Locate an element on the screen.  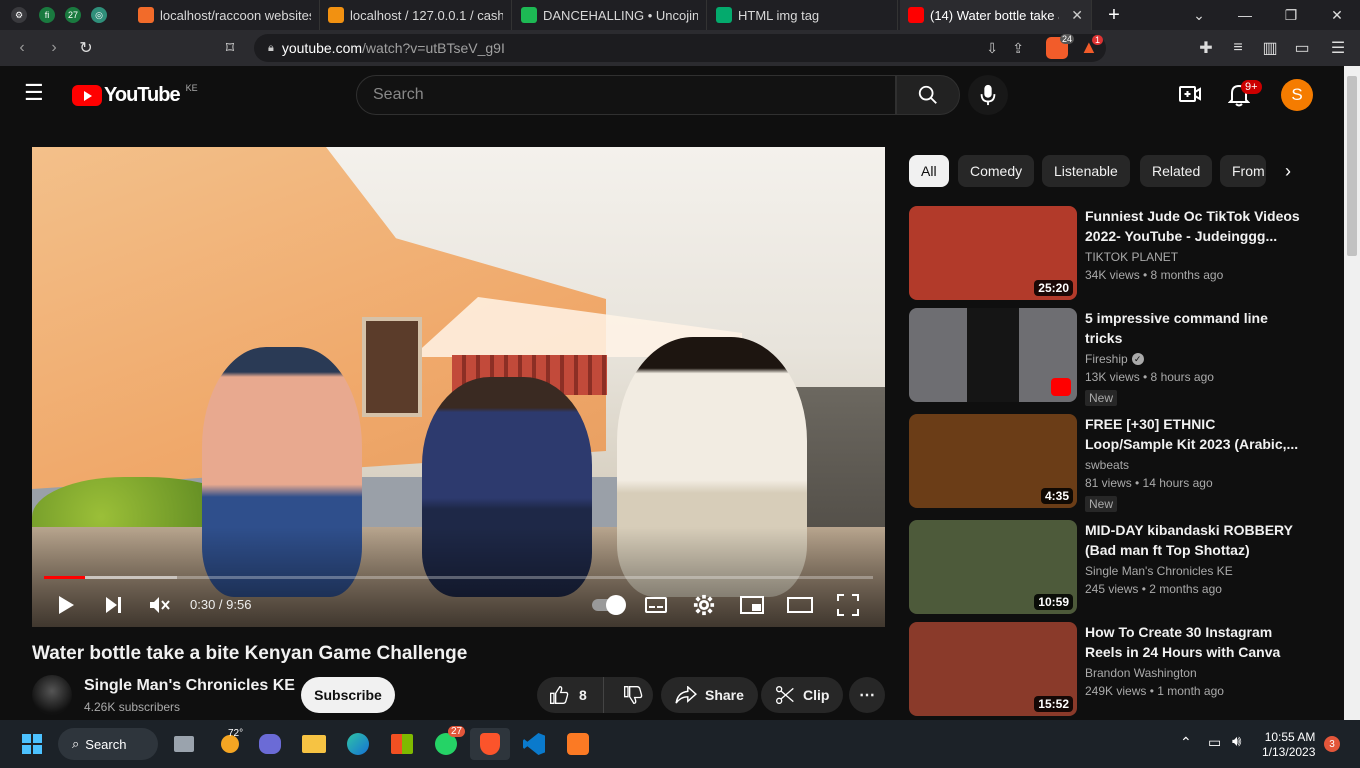
back-button: ‹ is located at coordinates (22, 48).